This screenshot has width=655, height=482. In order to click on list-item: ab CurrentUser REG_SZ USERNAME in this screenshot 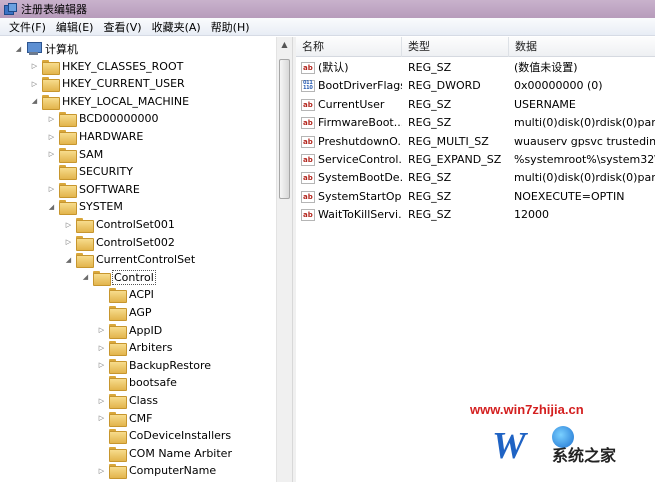, I will do `click(475, 105)`.